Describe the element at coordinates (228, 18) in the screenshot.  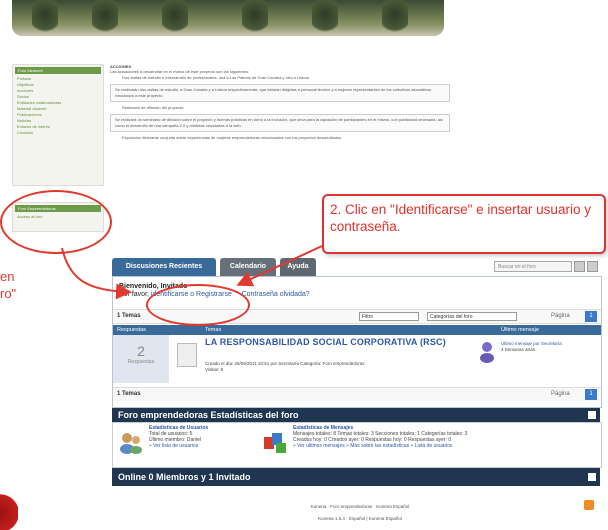
I see `header-banner-image` at that location.